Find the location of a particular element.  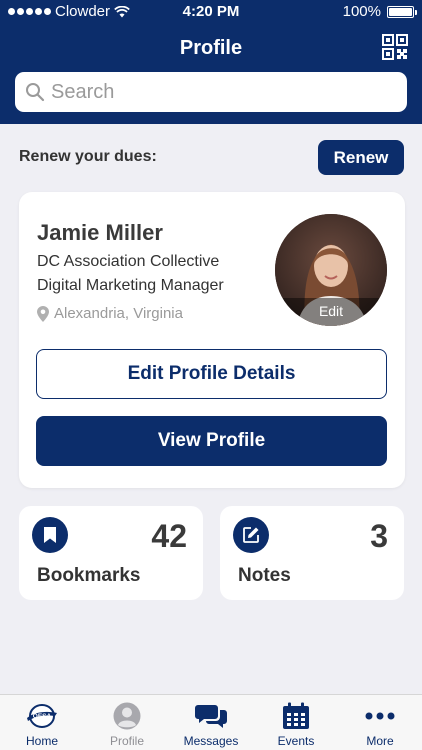

renew-dues-label: Renew your dues: is located at coordinates (88, 156).